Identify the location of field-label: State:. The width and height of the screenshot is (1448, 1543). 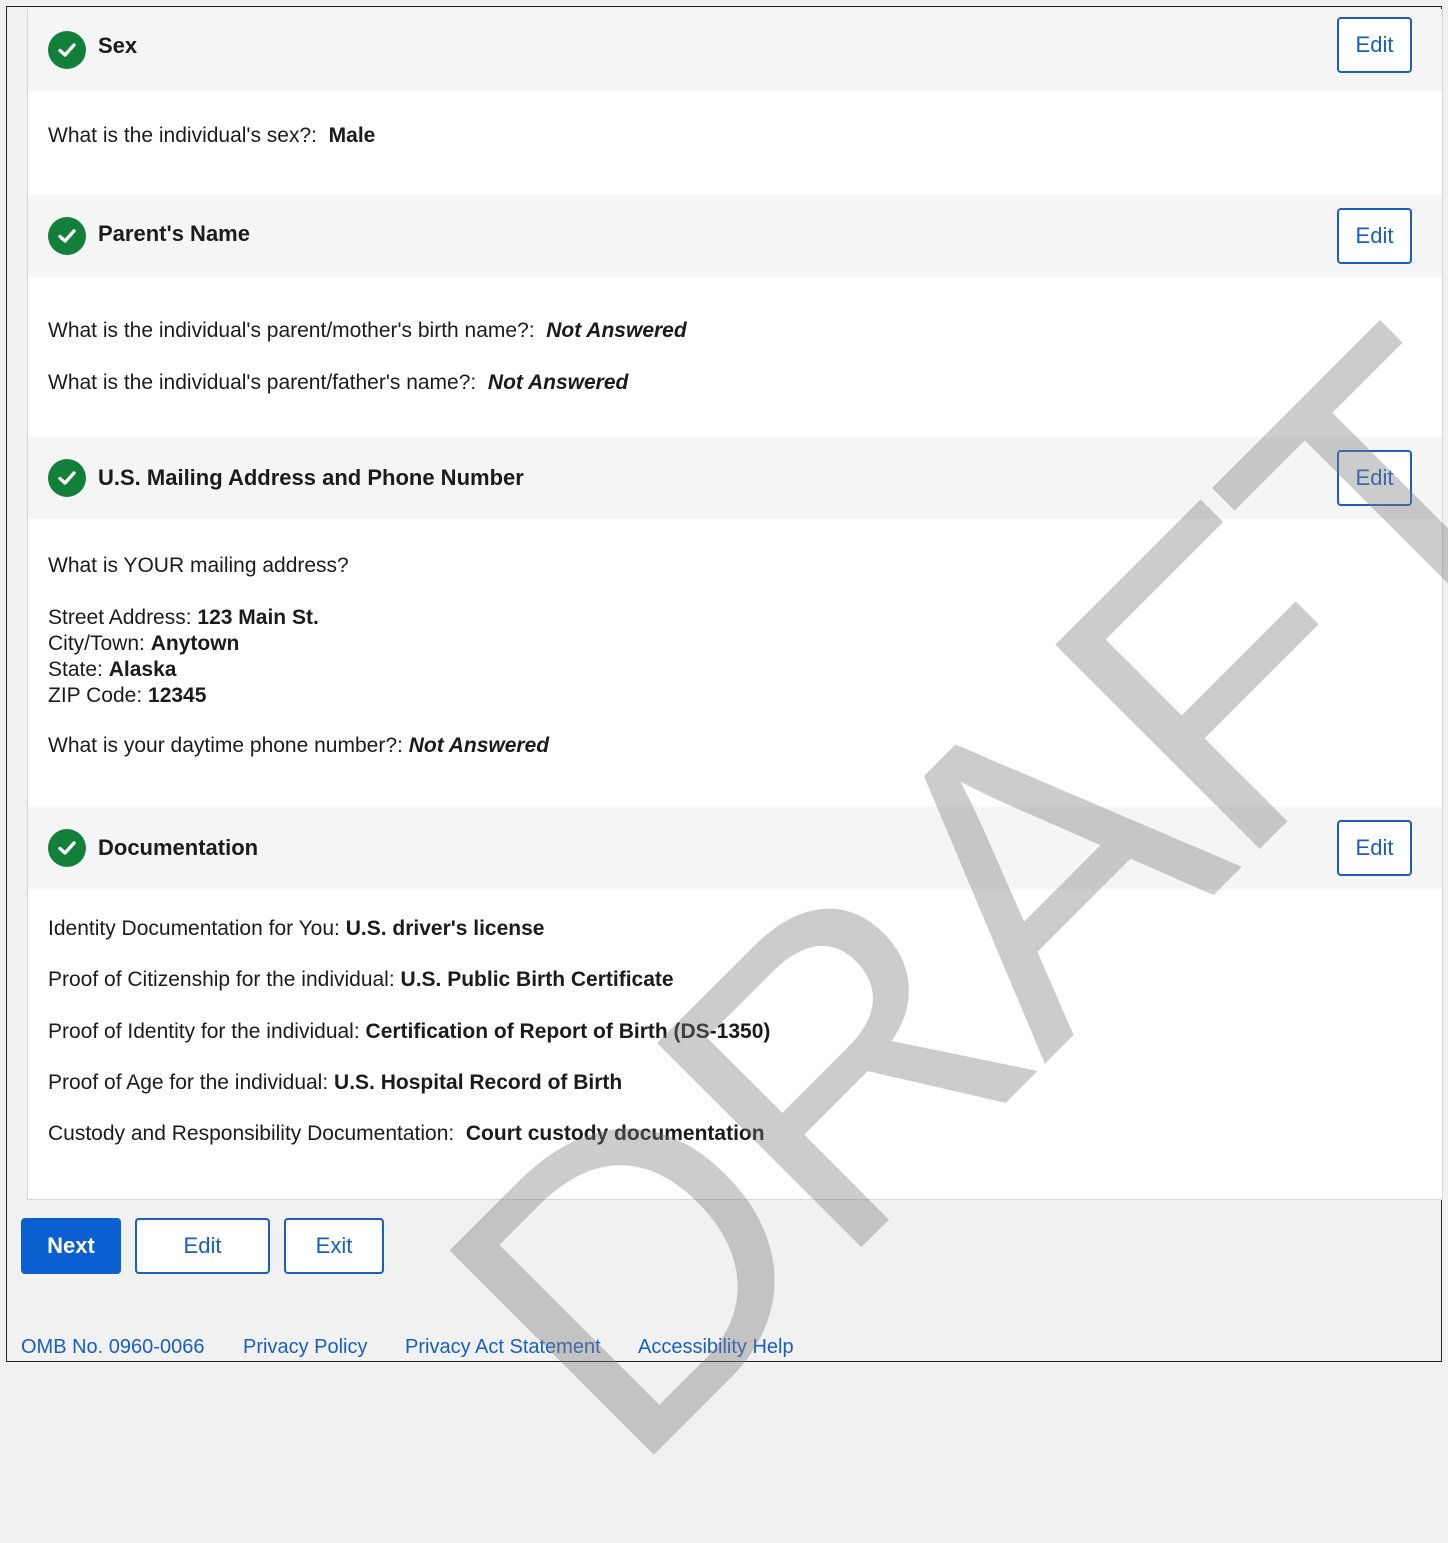
(75, 669).